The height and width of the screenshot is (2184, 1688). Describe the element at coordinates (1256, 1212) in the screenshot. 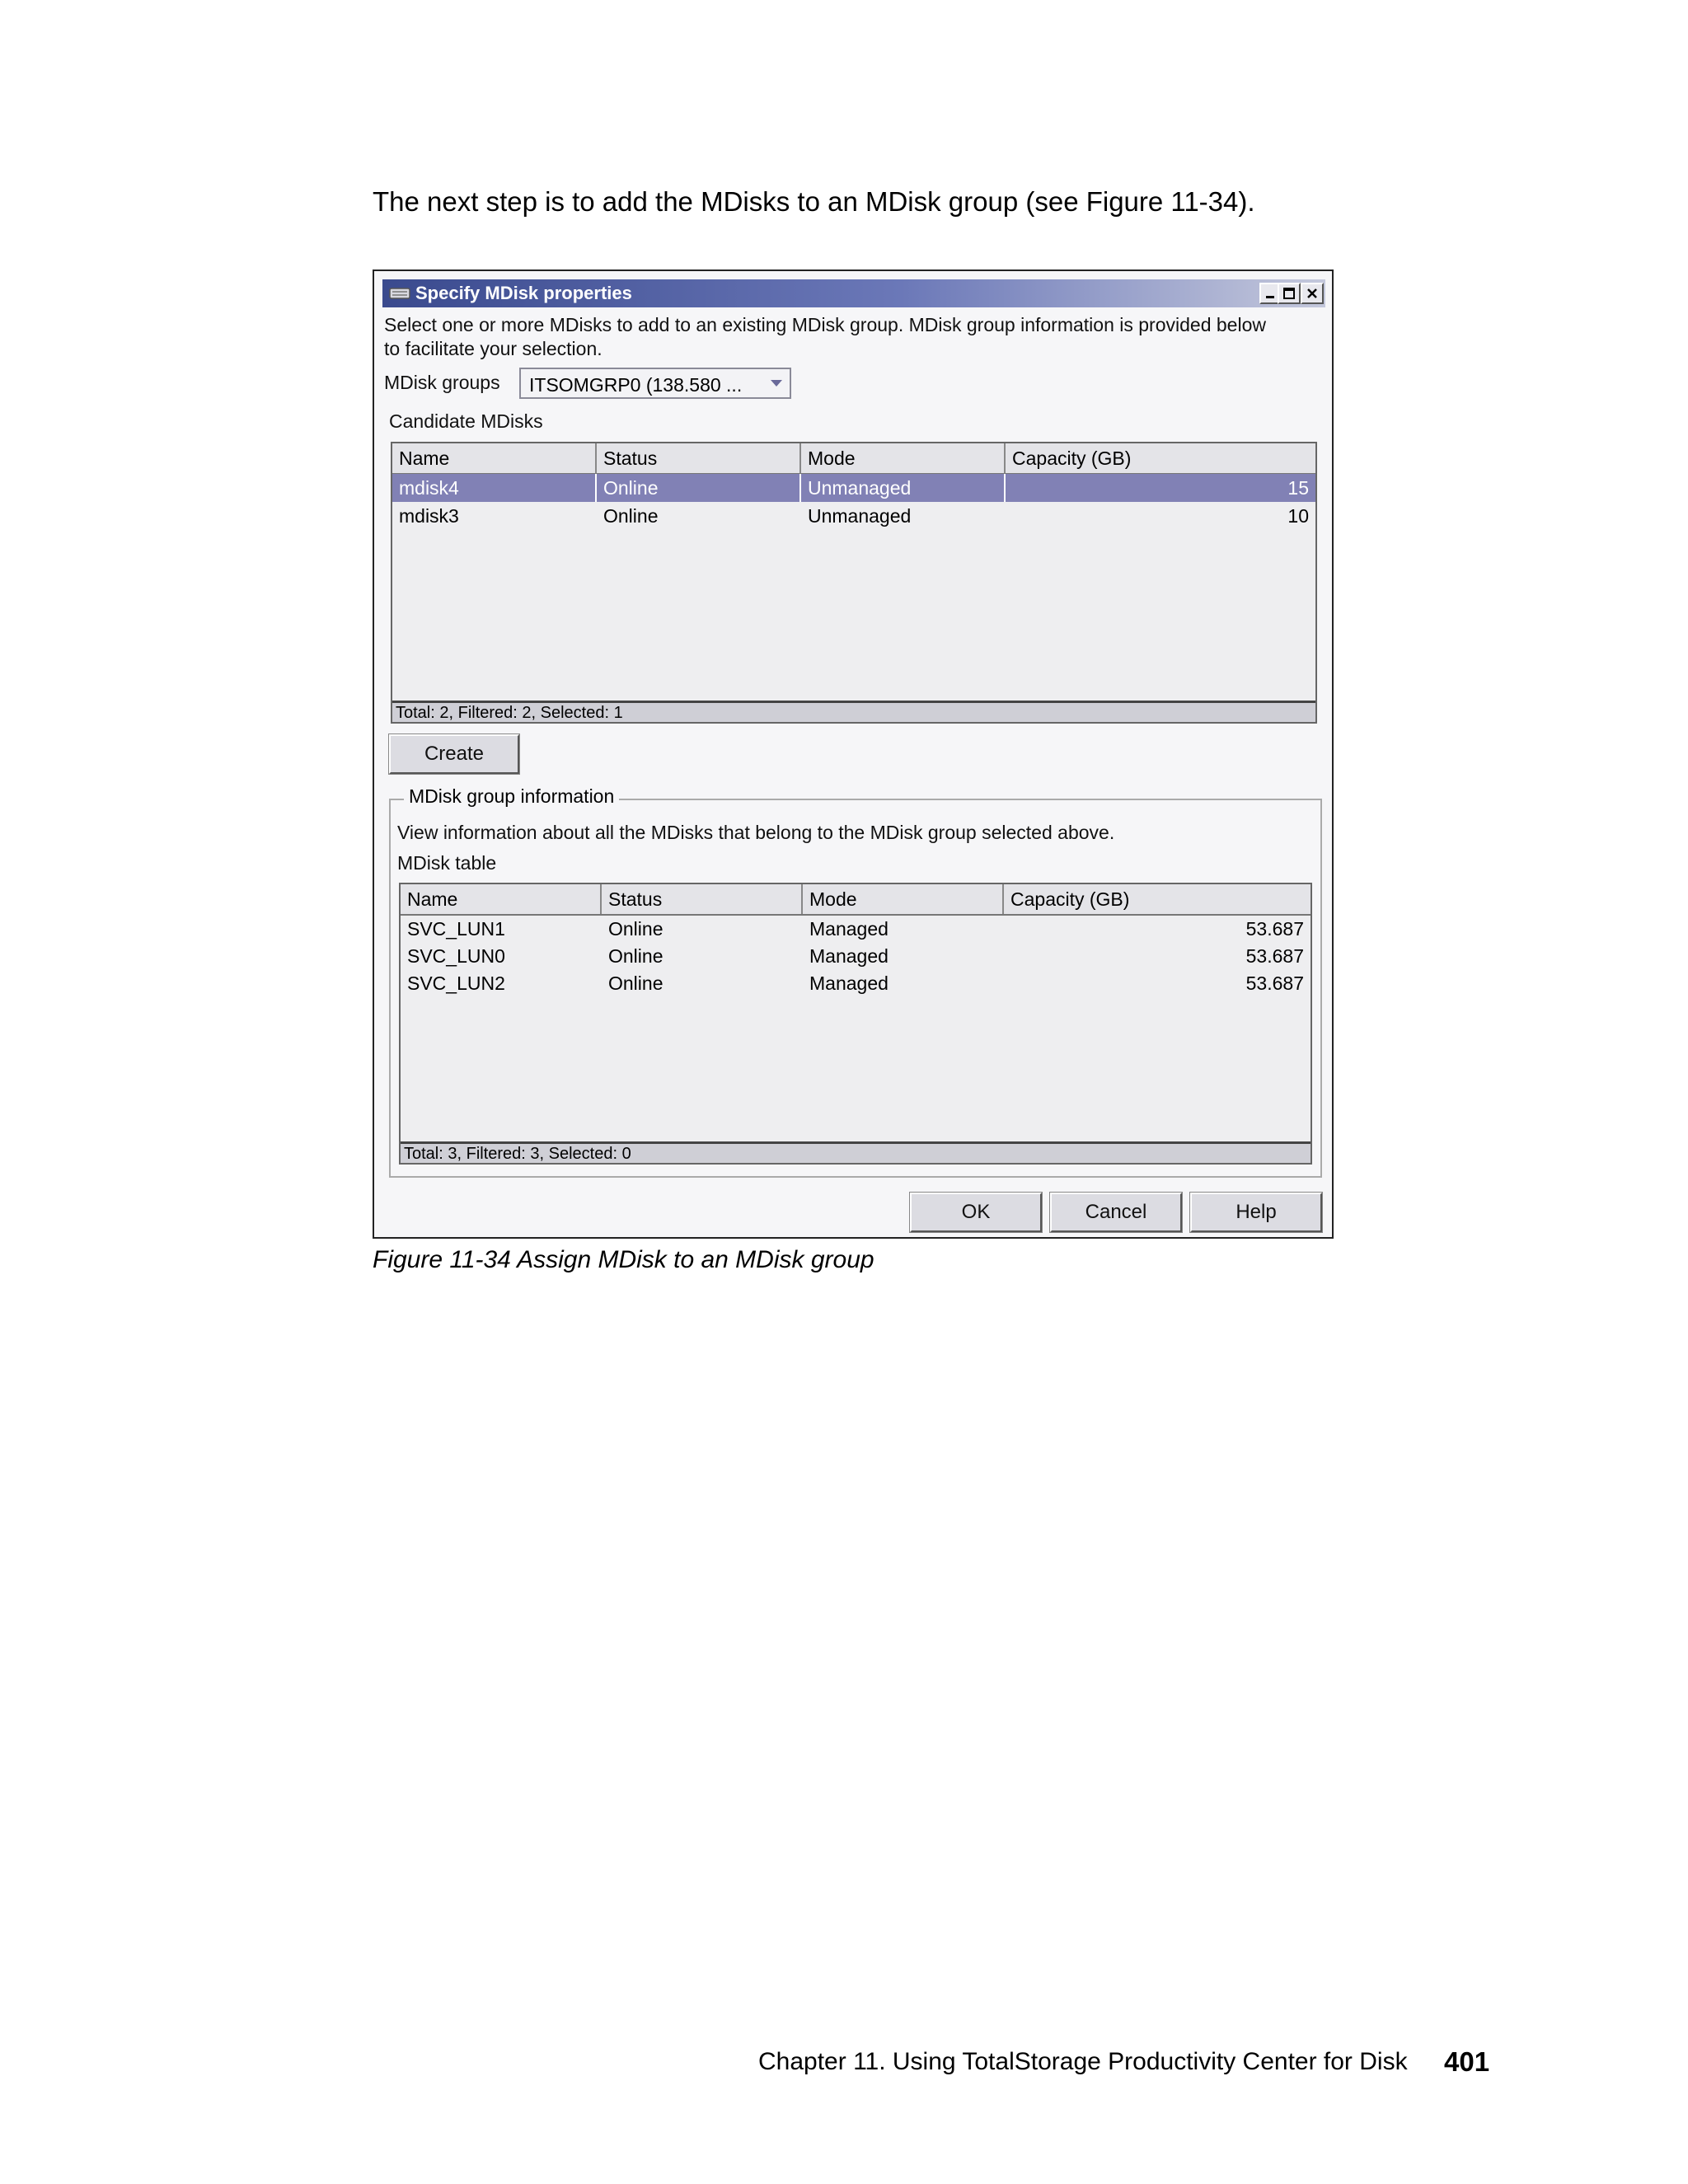

I see `help-button: Help` at that location.